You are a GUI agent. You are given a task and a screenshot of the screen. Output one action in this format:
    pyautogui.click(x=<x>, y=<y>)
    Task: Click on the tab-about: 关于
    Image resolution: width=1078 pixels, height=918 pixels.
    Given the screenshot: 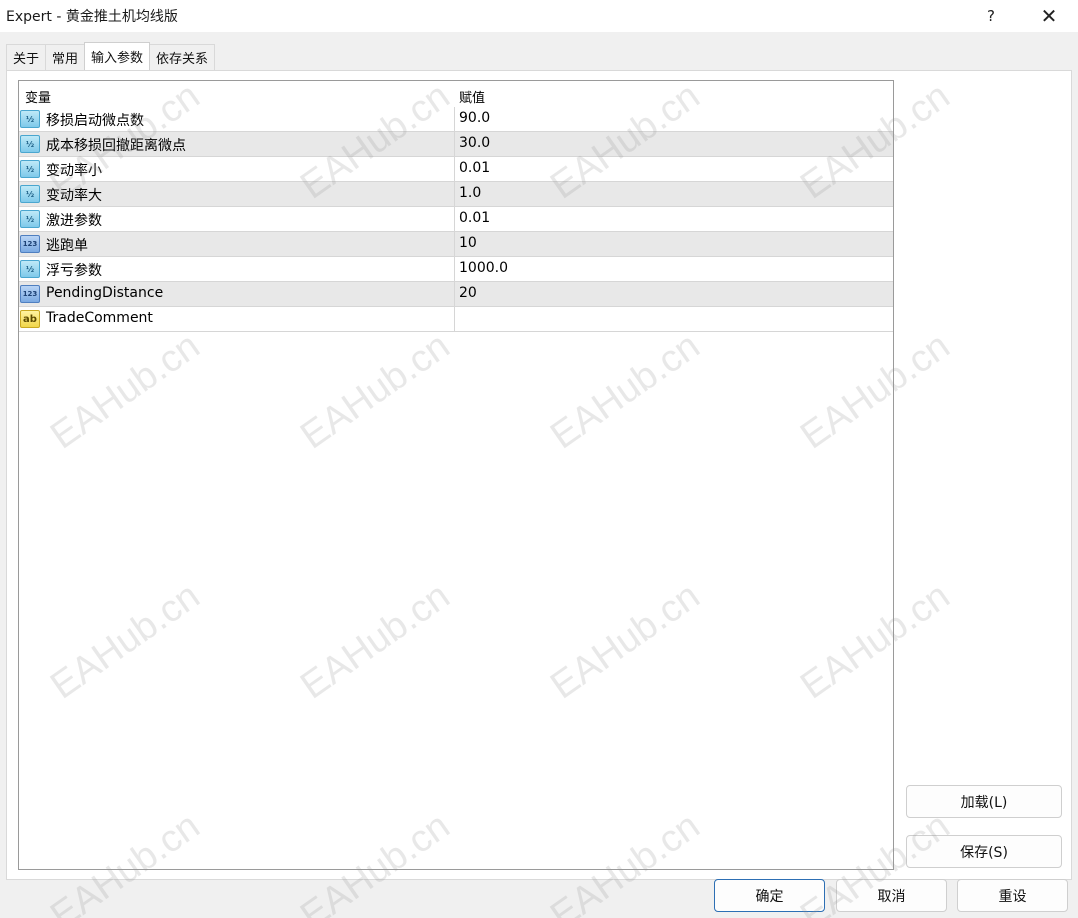 What is the action you would take?
    pyautogui.click(x=26, y=57)
    